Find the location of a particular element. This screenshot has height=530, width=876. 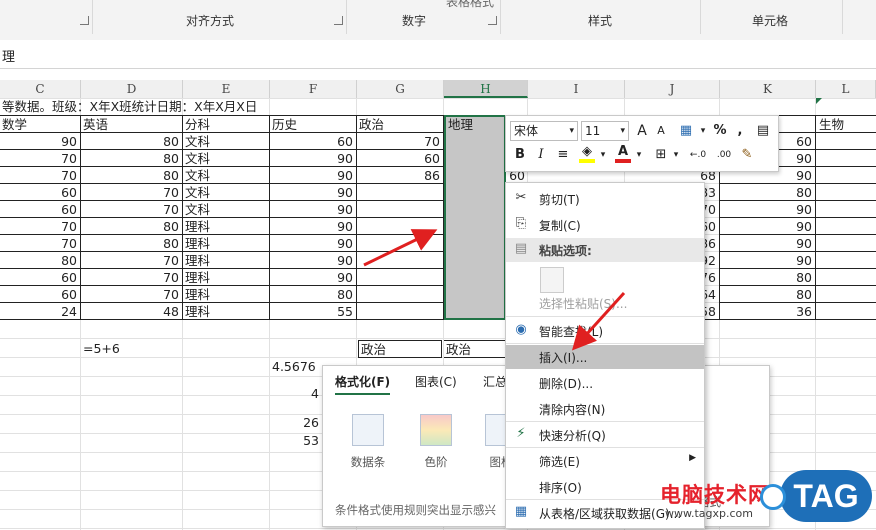

watermark-badge: TAG is located at coordinates (826, 496).